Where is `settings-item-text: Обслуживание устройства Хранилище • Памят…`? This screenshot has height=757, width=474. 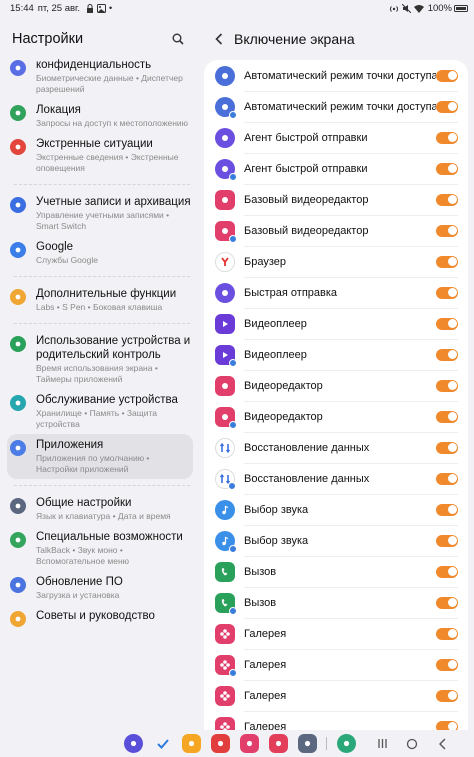 settings-item-text: Обслуживание устройства Хранилище • Памят… is located at coordinates (114, 411).